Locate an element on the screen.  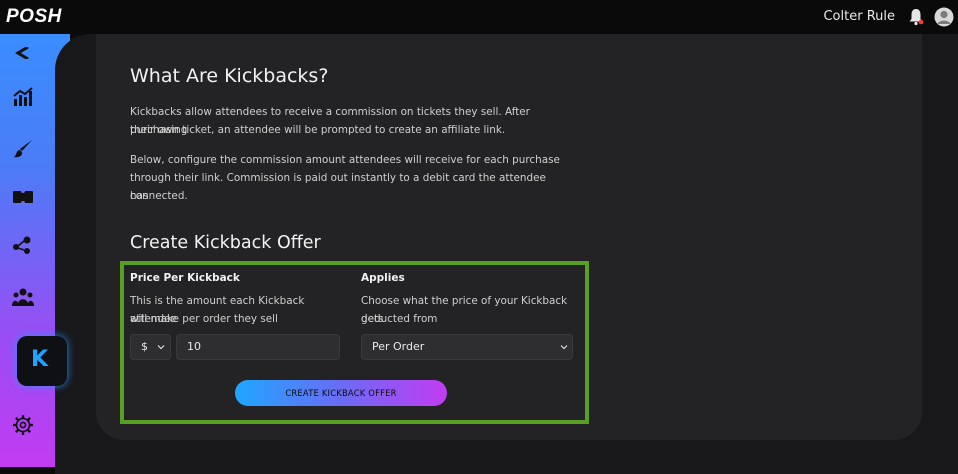
amount-value: 10 is located at coordinates (194, 346).